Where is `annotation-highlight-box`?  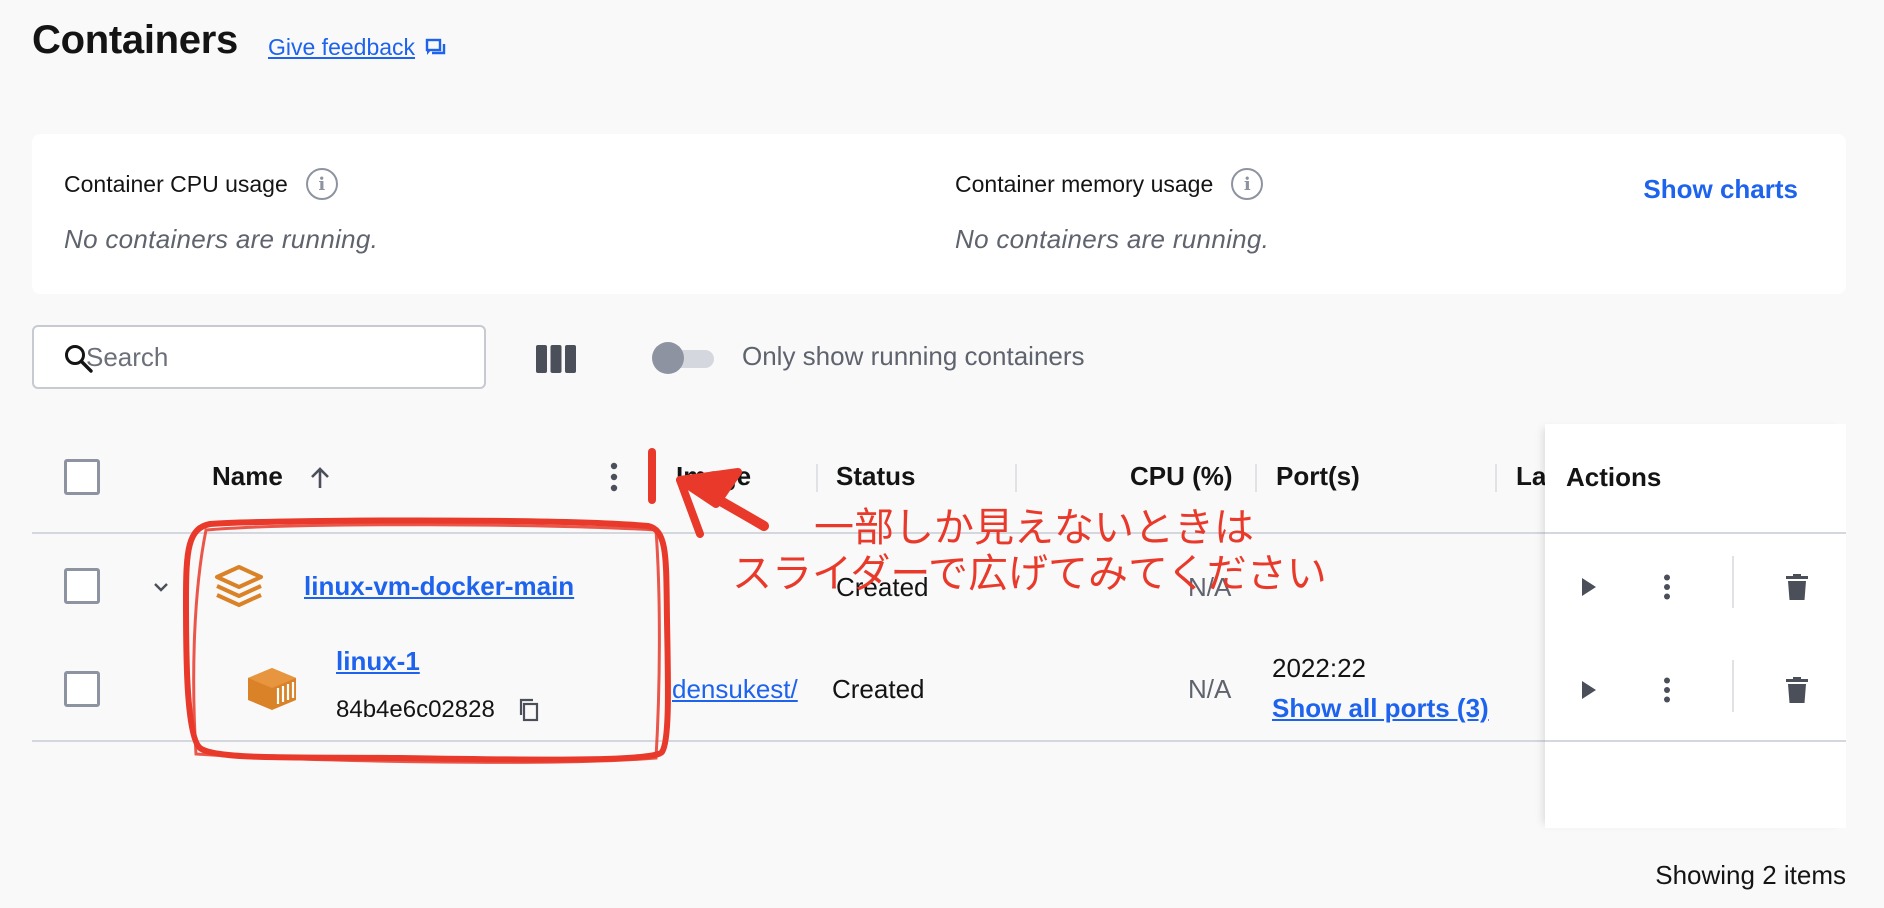 annotation-highlight-box is located at coordinates (427, 640).